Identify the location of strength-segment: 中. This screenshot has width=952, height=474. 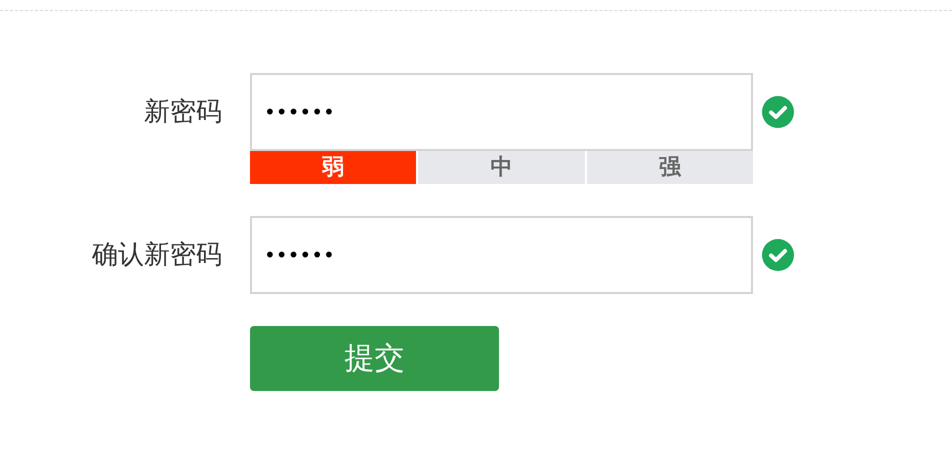
(501, 167).